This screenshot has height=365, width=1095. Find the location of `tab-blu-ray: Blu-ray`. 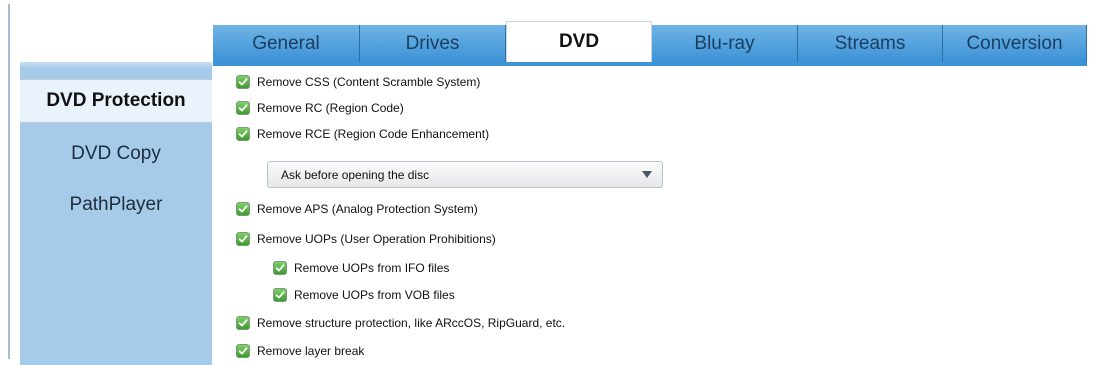

tab-blu-ray: Blu-ray is located at coordinates (725, 43).